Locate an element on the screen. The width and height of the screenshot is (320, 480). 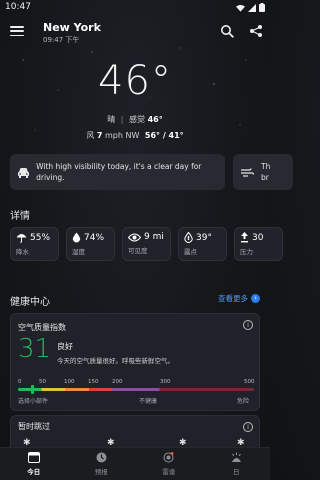
feels-like-label: 感觉 is located at coordinates (137, 119).